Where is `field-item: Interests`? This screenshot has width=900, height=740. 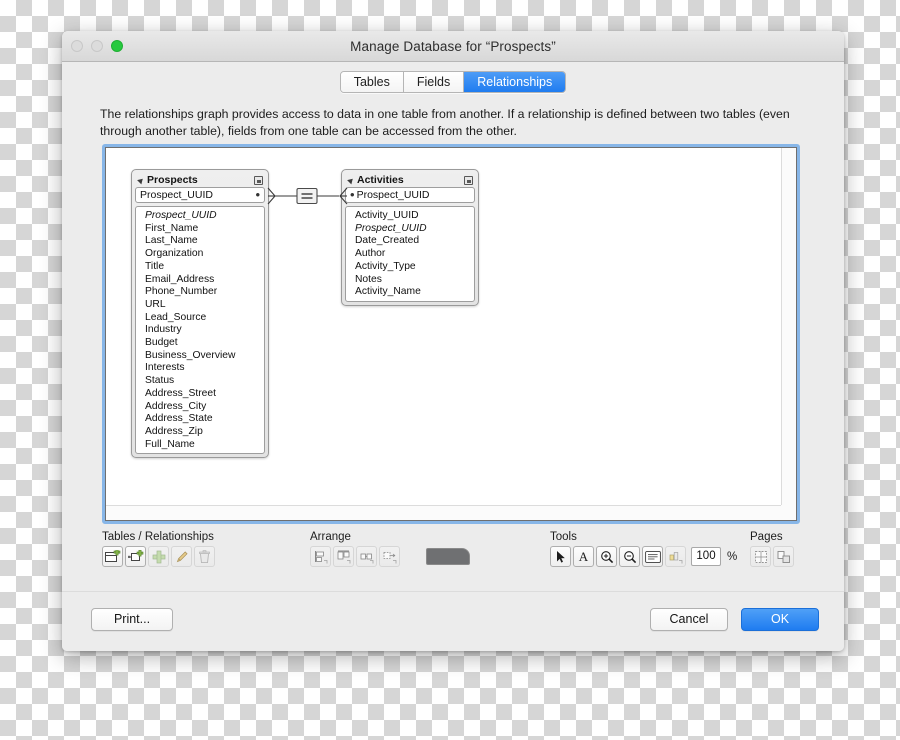
field-item: Interests is located at coordinates (165, 368).